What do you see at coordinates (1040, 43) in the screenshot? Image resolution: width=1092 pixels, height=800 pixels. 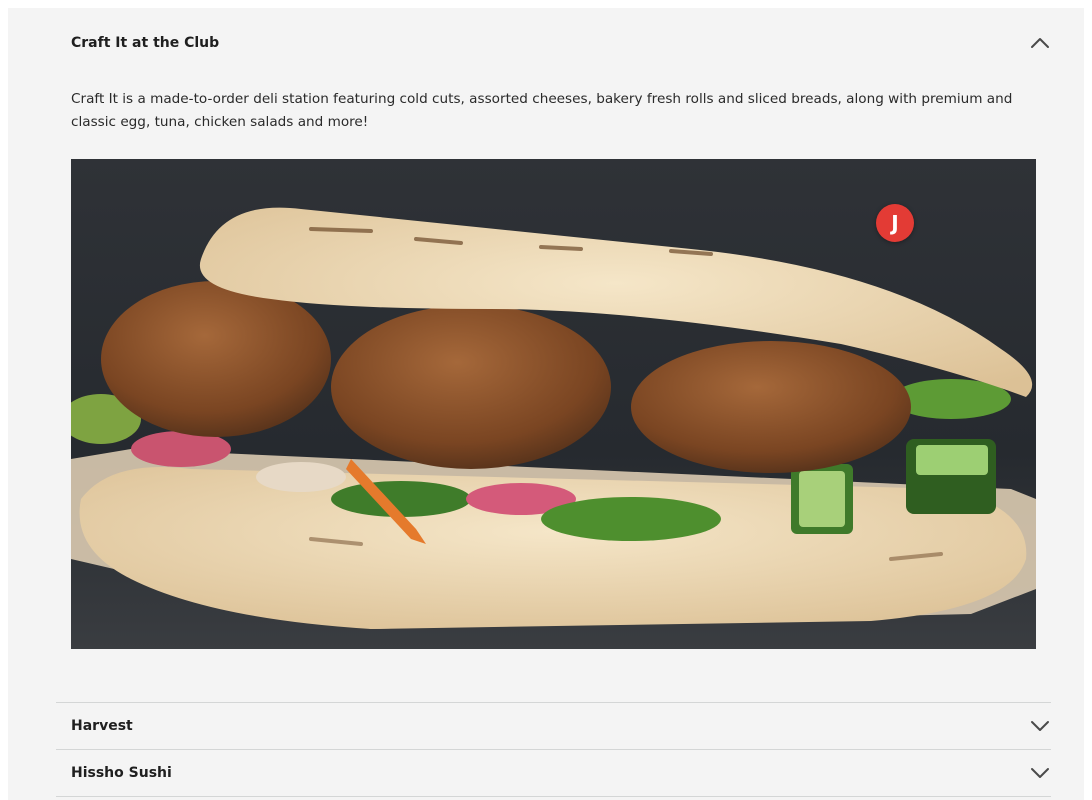 I see `chevron-up-icon` at bounding box center [1040, 43].